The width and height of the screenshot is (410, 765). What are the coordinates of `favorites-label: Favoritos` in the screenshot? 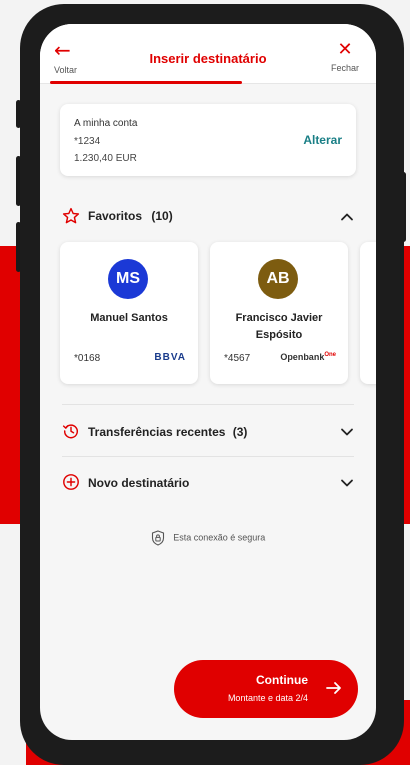 It's located at (115, 216).